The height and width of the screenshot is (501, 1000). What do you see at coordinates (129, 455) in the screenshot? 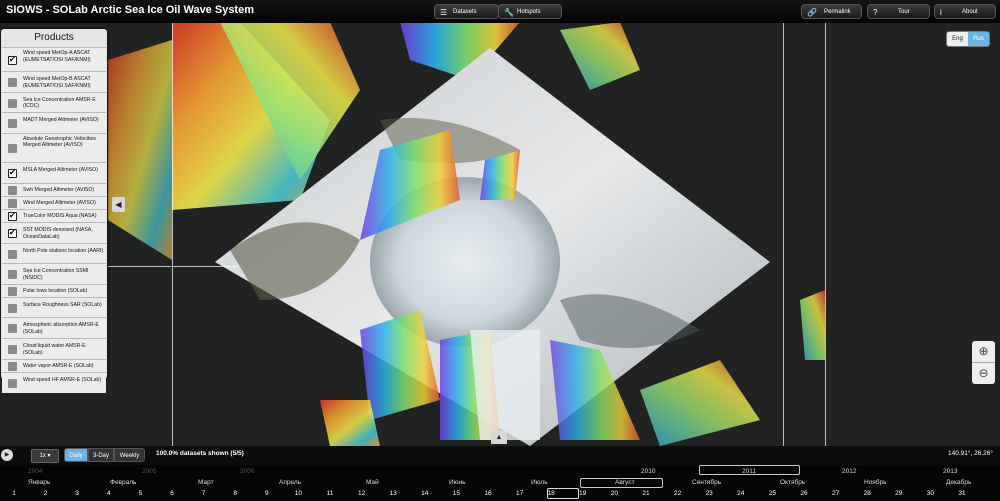
I see `mode-weekly-button: Weekly` at bounding box center [129, 455].